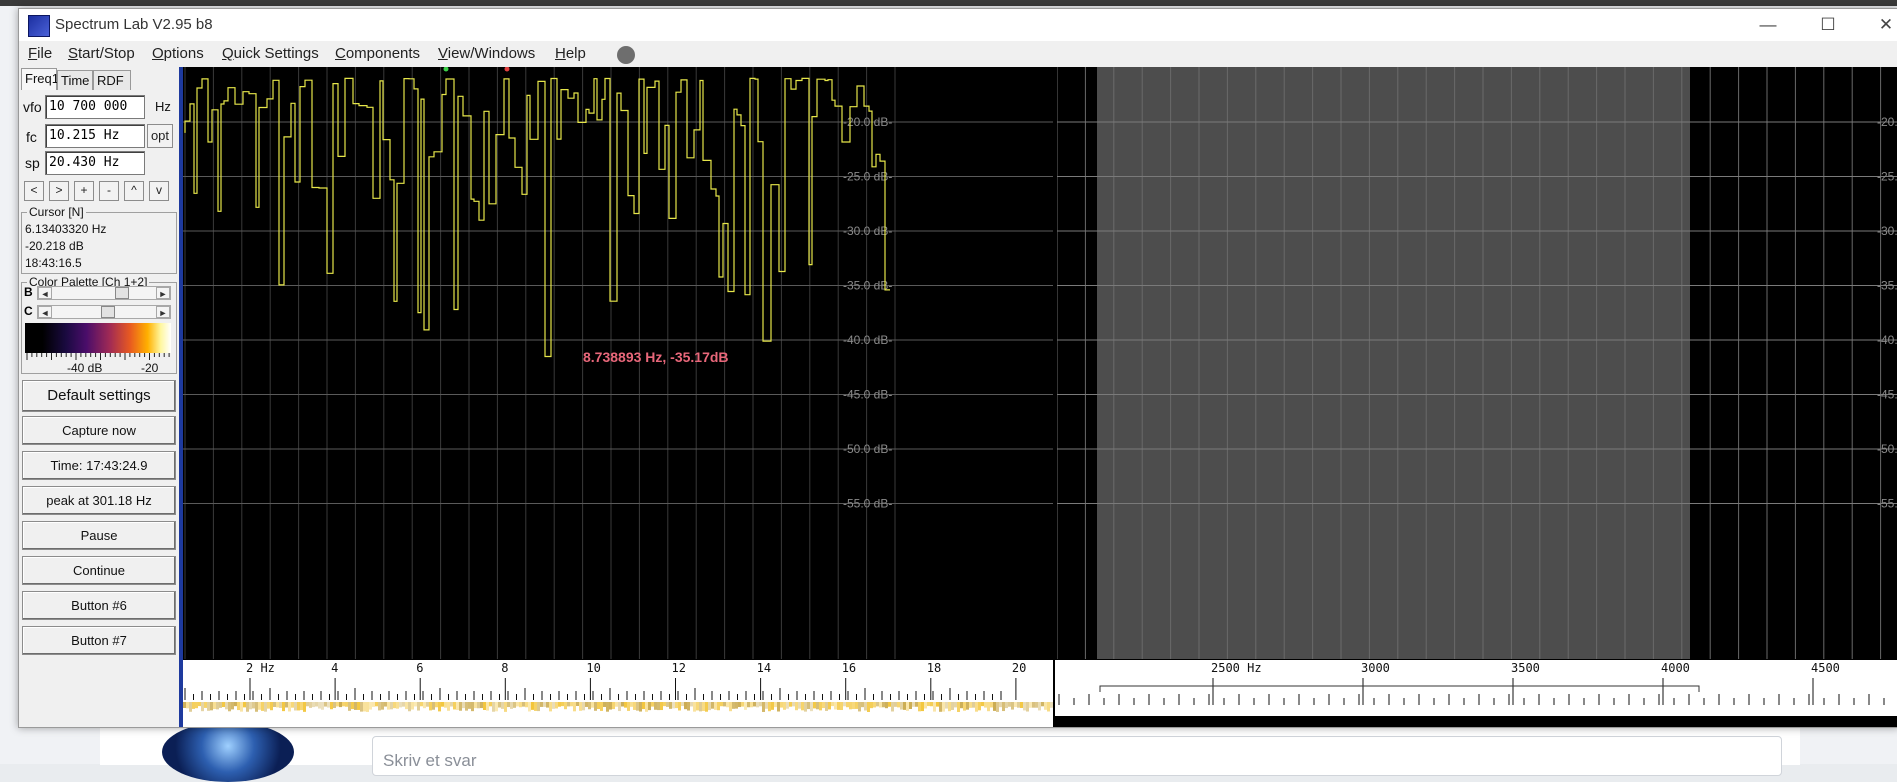 The width and height of the screenshot is (1897, 782). Describe the element at coordinates (178, 53) in the screenshot. I see `menu-options: Options` at that location.